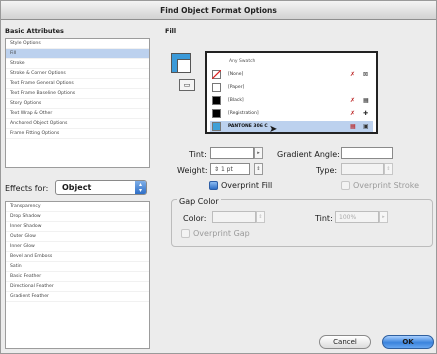 Image resolution: width=437 pixels, height=354 pixels. What do you see at coordinates (366, 126) in the screenshot?
I see `color-mode-icon: ▣` at bounding box center [366, 126].